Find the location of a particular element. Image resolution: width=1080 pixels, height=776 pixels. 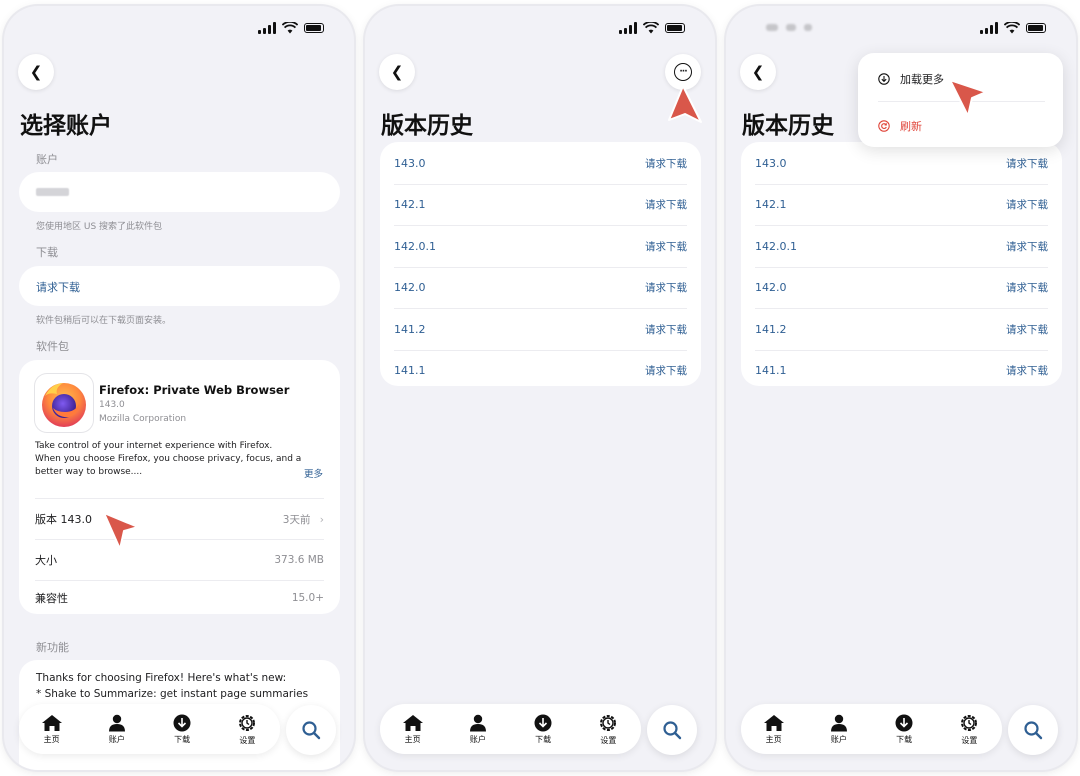

download-section-label: 下载 is located at coordinates (47, 252).